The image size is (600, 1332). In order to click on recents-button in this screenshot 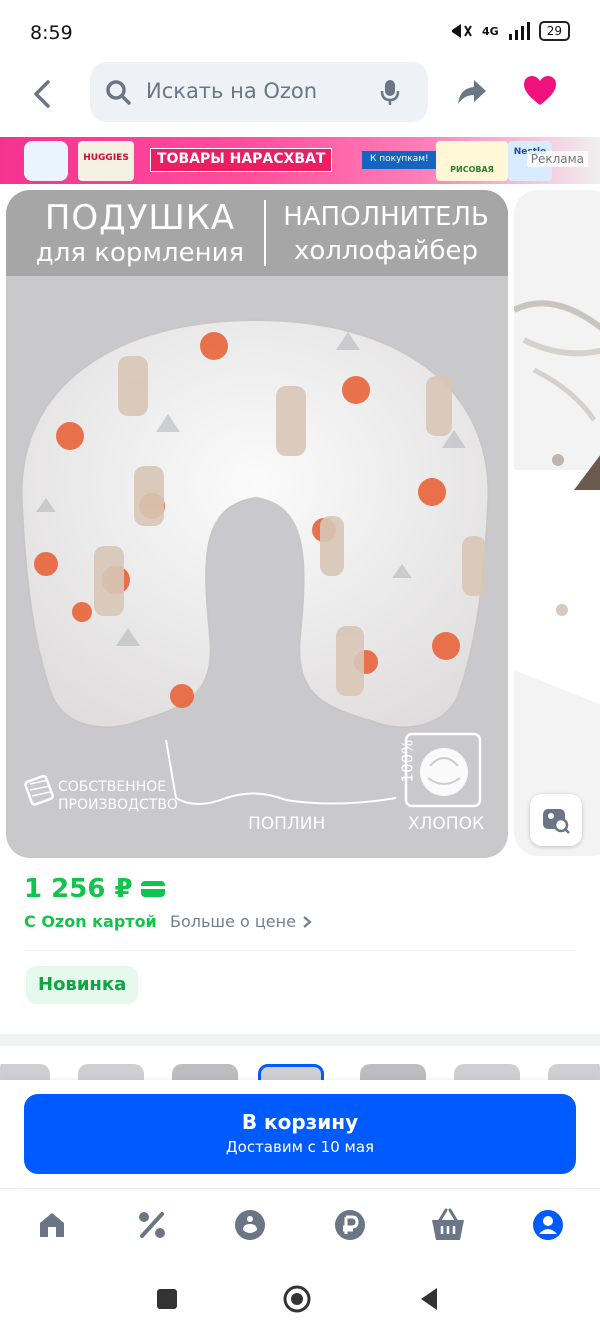, I will do `click(167, 1299)`.